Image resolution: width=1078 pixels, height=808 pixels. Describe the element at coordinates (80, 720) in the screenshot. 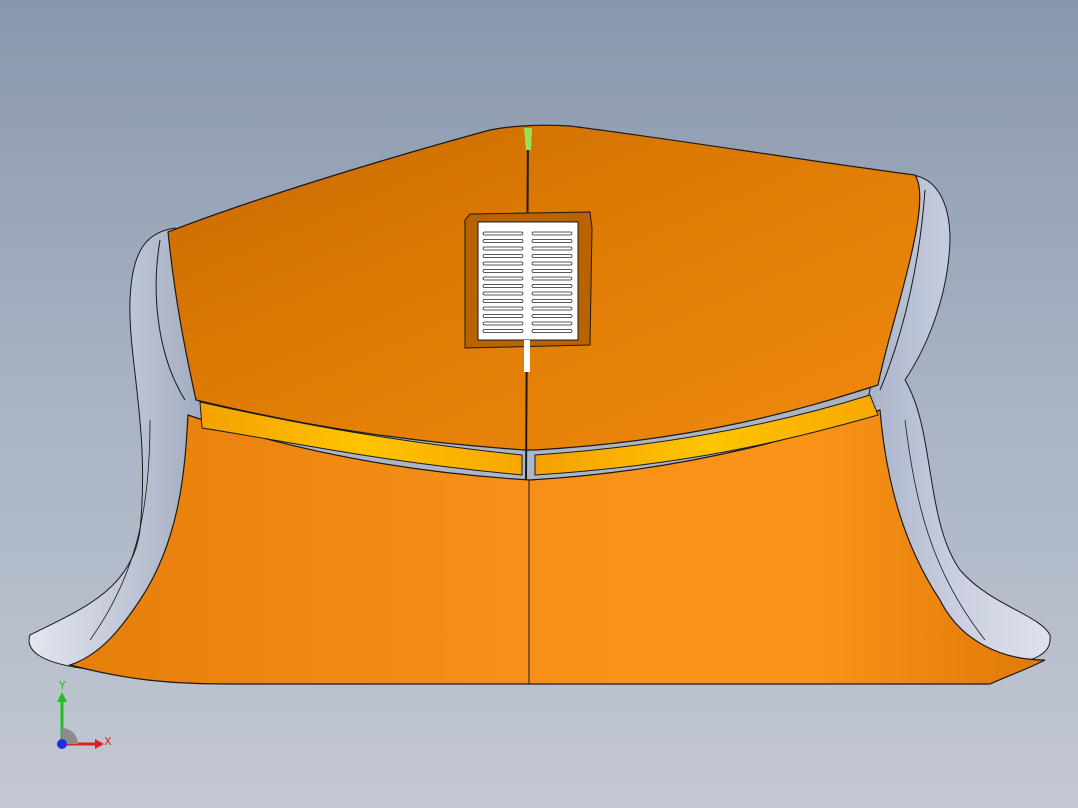

I see `triad-graphic` at that location.